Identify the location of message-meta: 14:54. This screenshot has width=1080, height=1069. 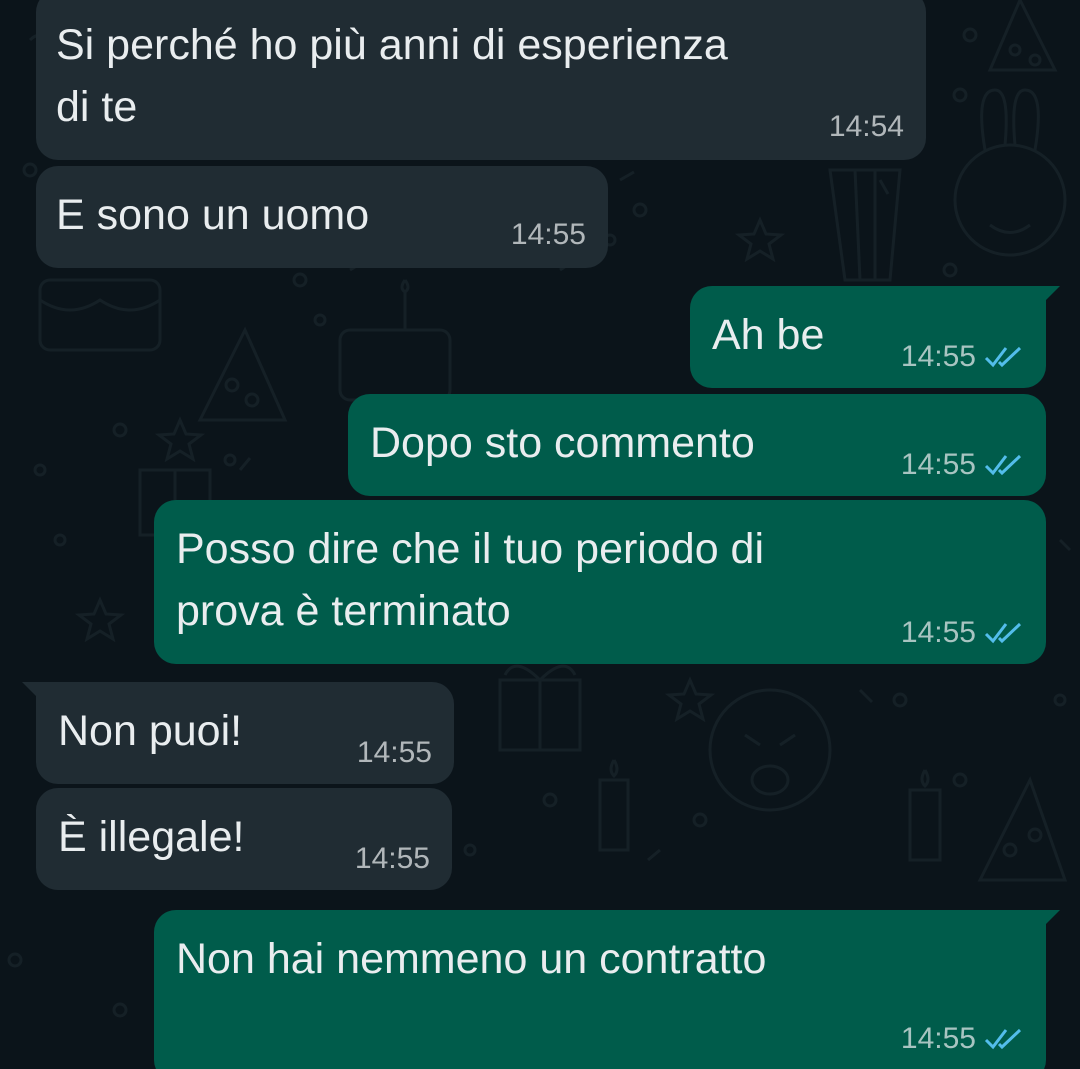
(866, 127).